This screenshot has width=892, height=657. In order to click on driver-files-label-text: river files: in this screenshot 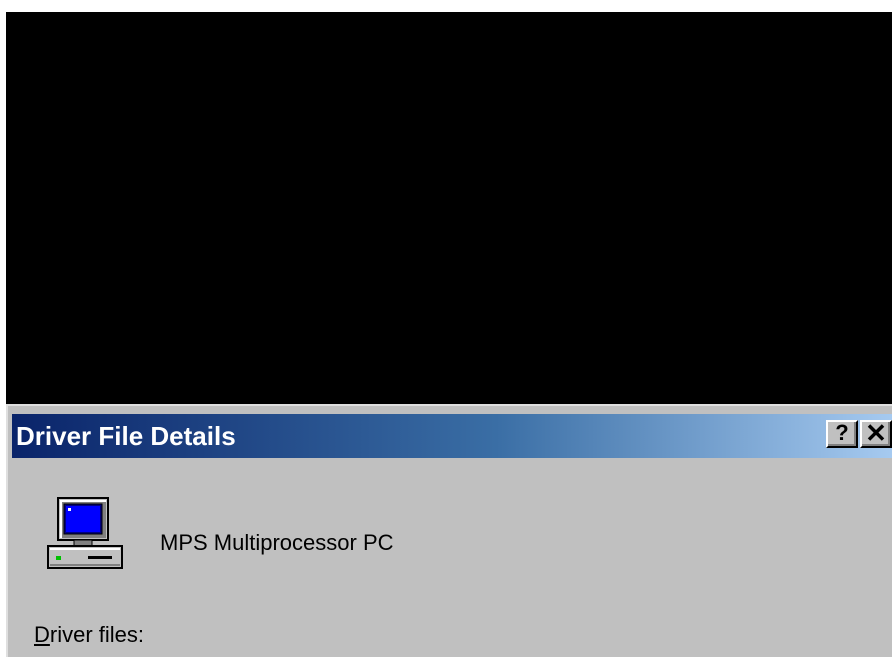, I will do `click(97, 634)`.